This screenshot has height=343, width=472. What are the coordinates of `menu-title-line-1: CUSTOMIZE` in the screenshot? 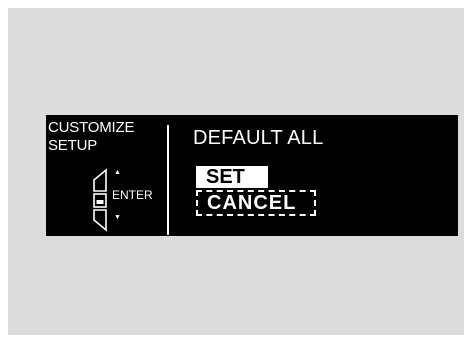 It's located at (91, 127).